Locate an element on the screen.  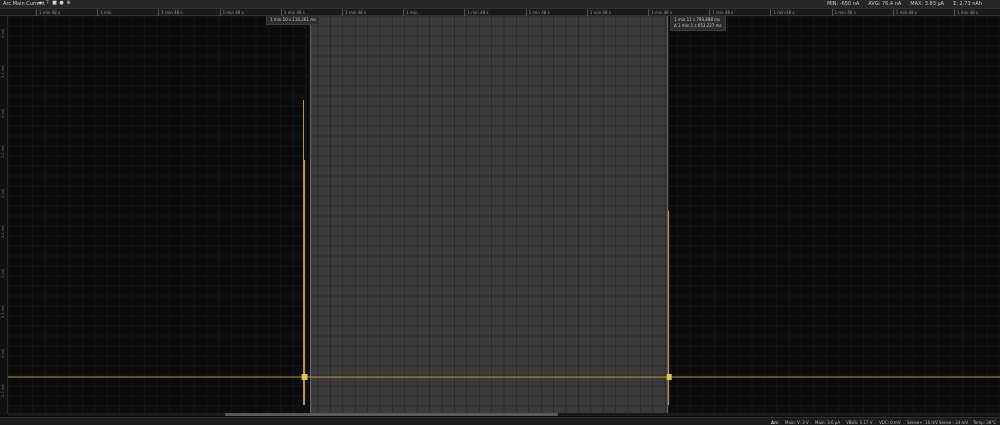
y-axis-label: 3.5 mA is located at coordinates (3, 71).